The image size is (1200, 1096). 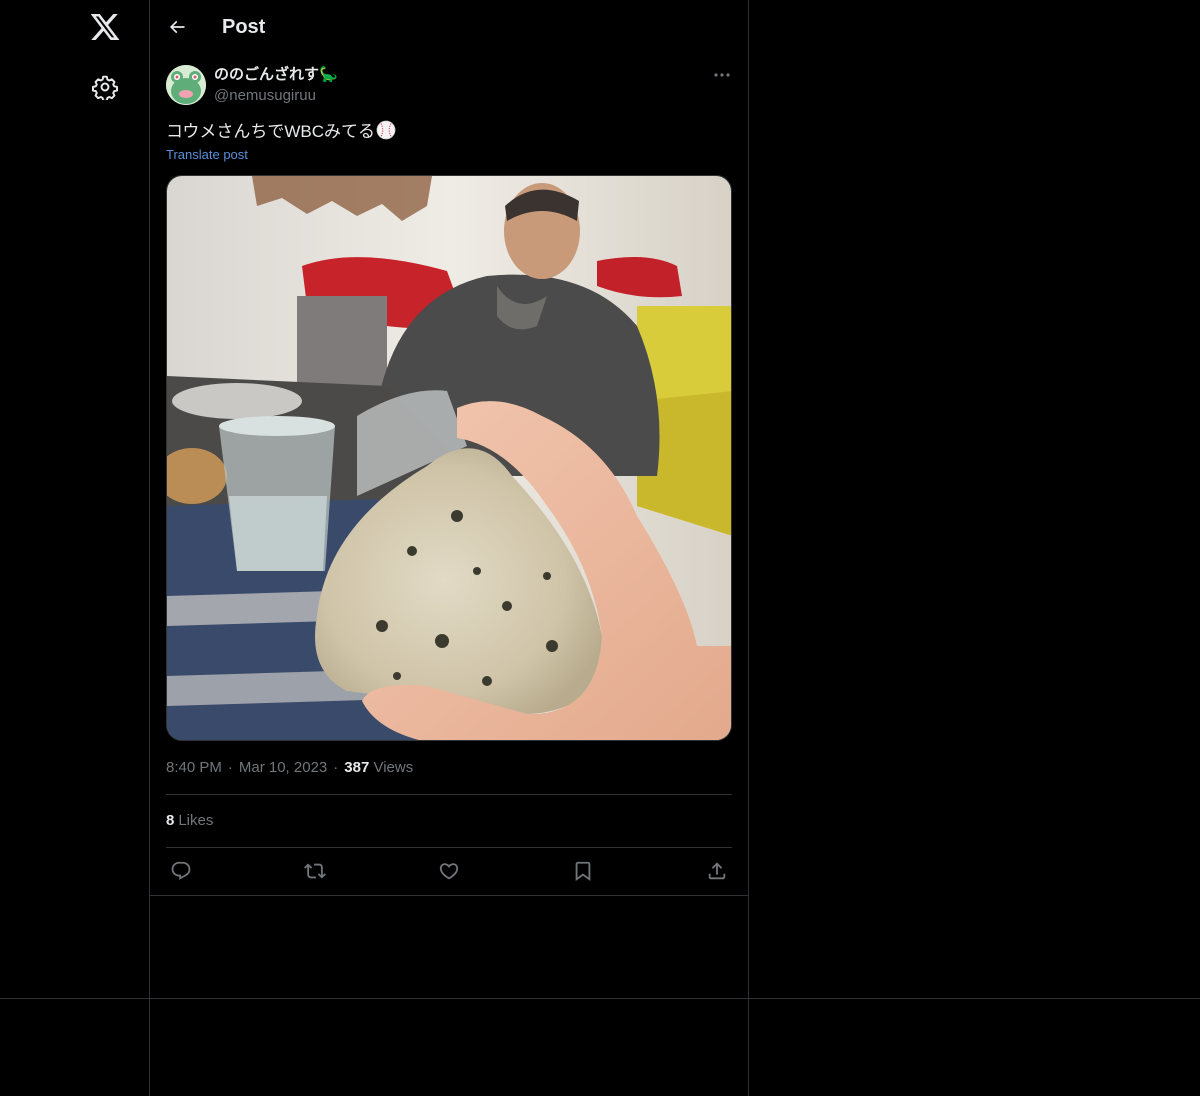 What do you see at coordinates (105, 88) in the screenshot?
I see `gear-icon` at bounding box center [105, 88].